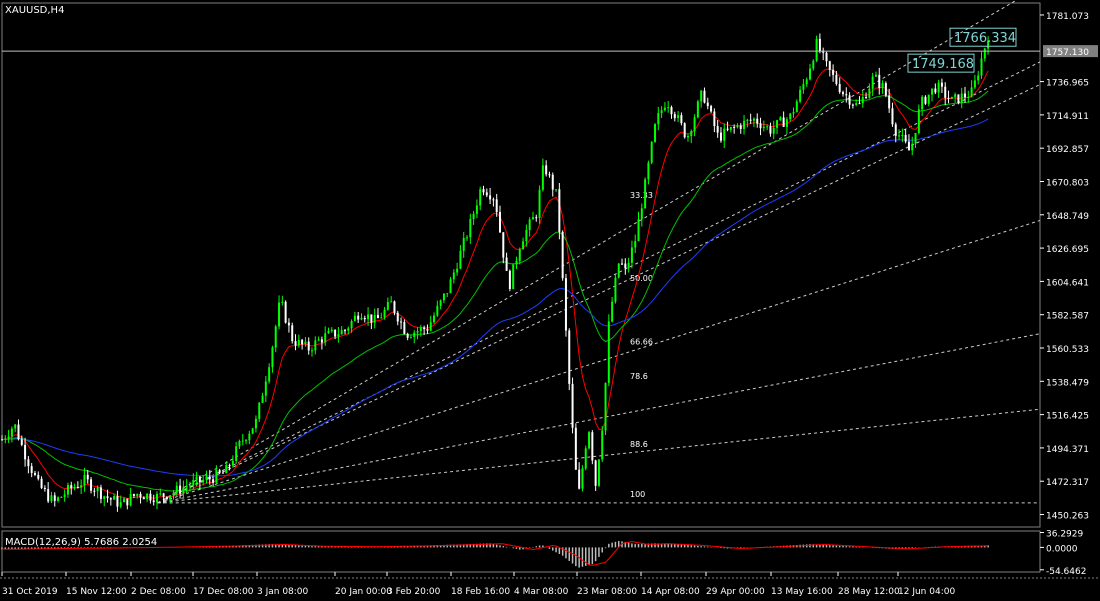 The height and width of the screenshot is (601, 1100). What do you see at coordinates (1066, 572) in the screenshot?
I see `macd-y-tick-label: -54.6462` at bounding box center [1066, 572].